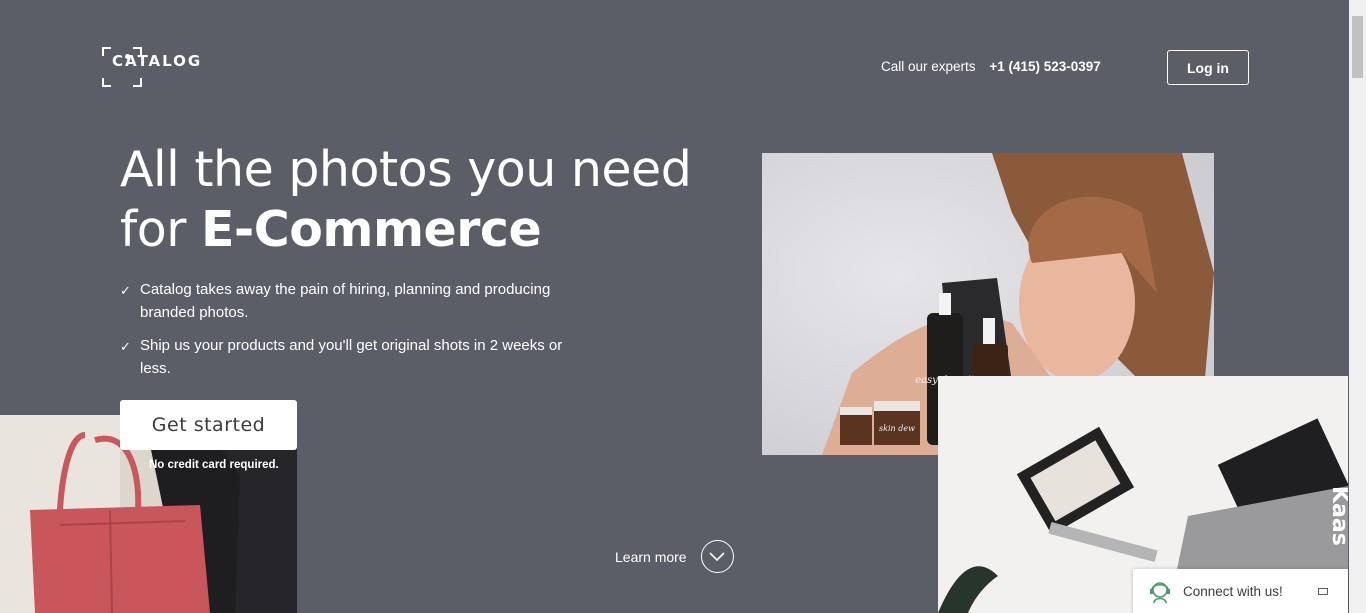 This screenshot has height=613, width=1366. I want to click on hero-title: All the photos you need for E-Commerce, so click(406, 200).